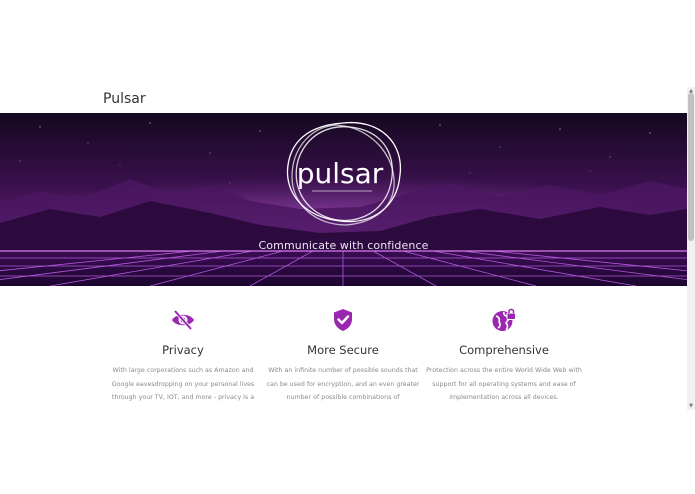  What do you see at coordinates (340, 173) in the screenshot?
I see `pulsar-logo-text: pulsar` at bounding box center [340, 173].